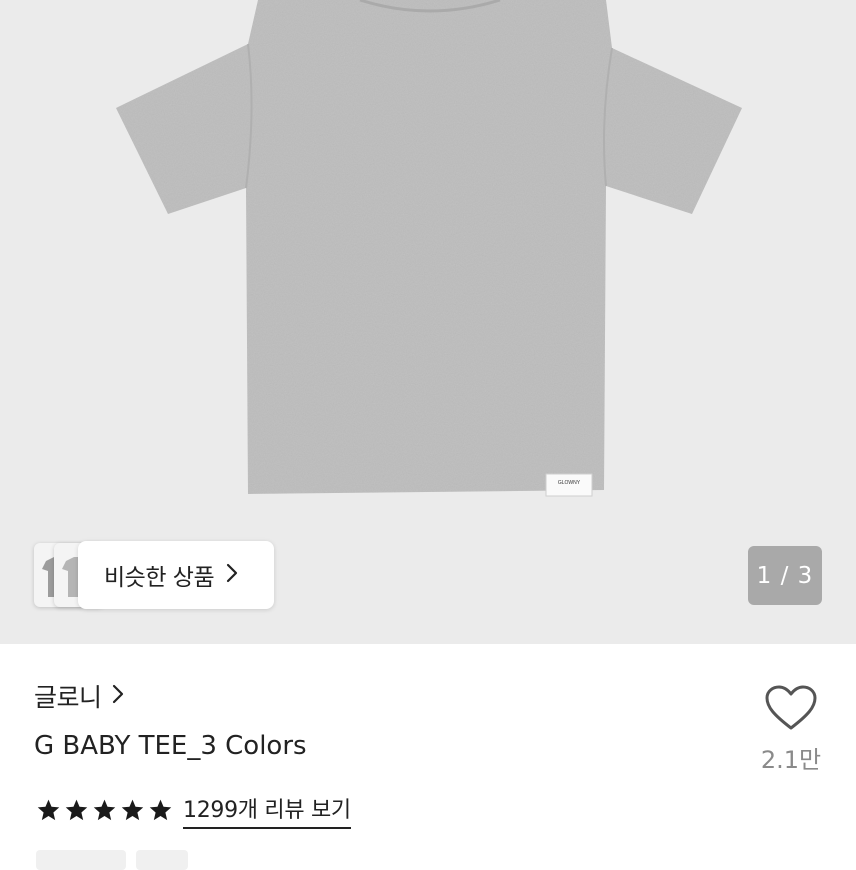 The height and width of the screenshot is (870, 856). Describe the element at coordinates (68, 697) in the screenshot. I see `brand-name: 글로니` at that location.